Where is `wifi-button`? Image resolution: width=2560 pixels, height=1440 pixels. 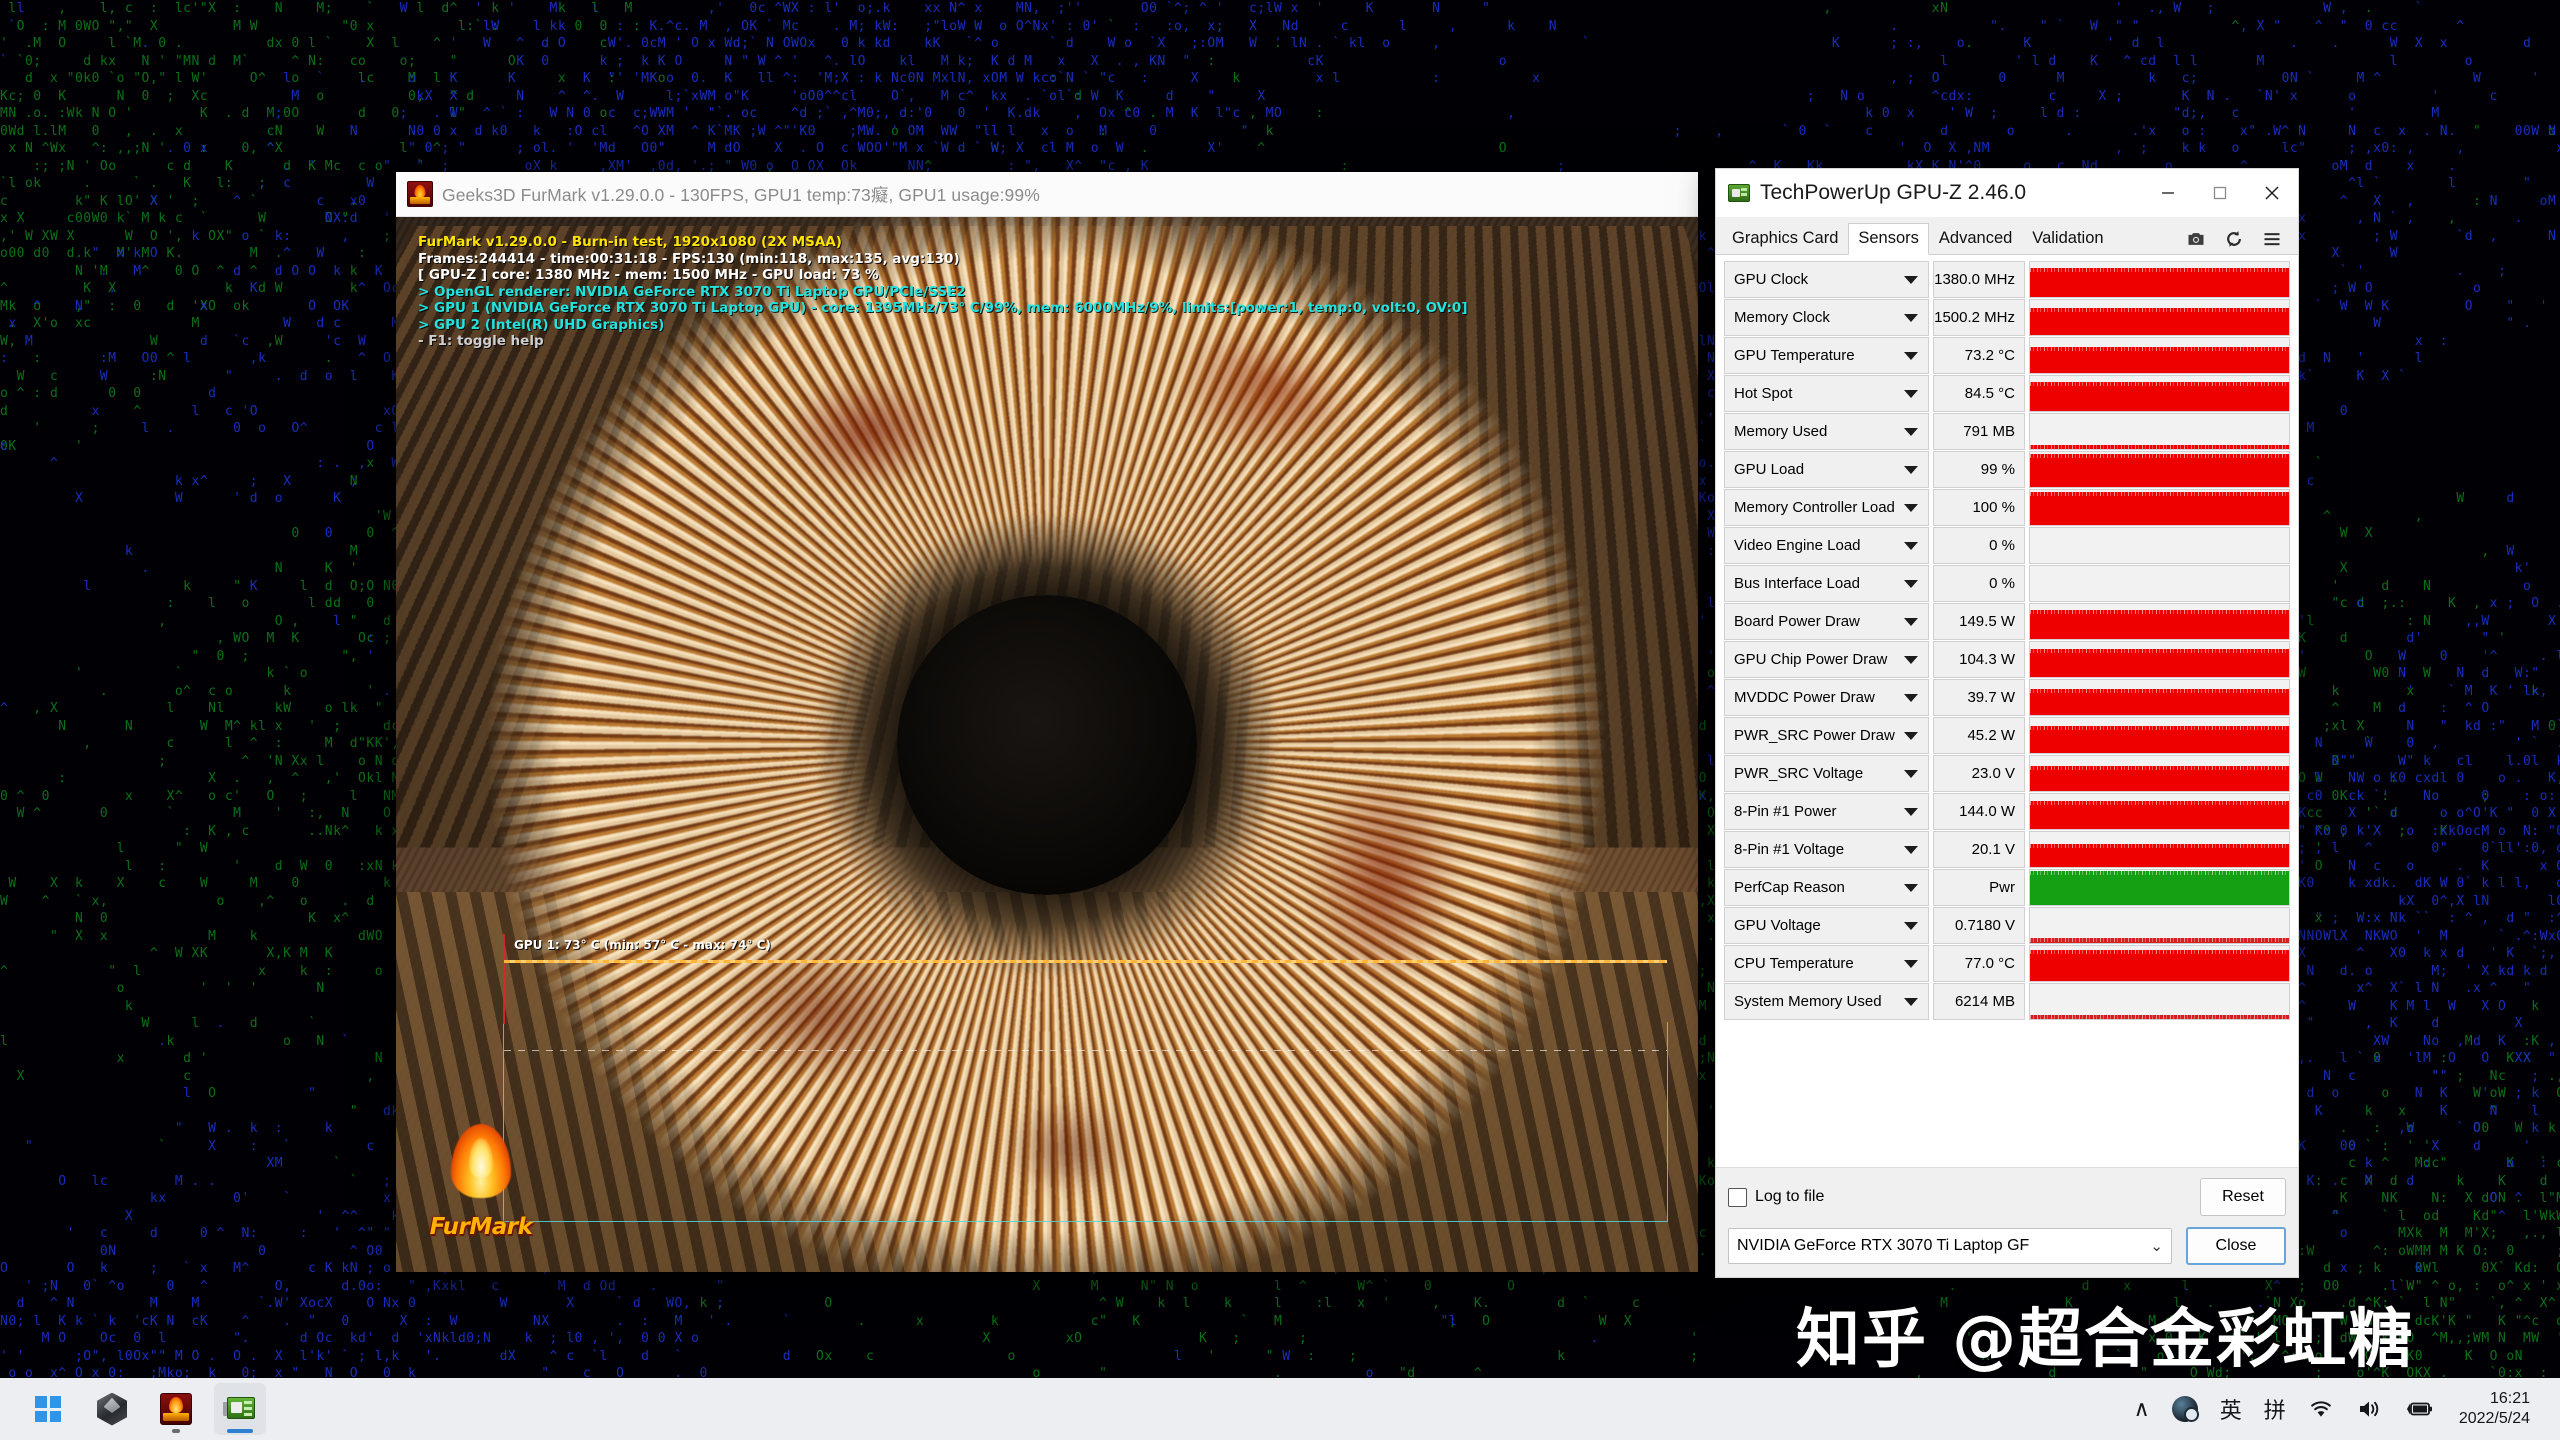 wifi-button is located at coordinates (2321, 1409).